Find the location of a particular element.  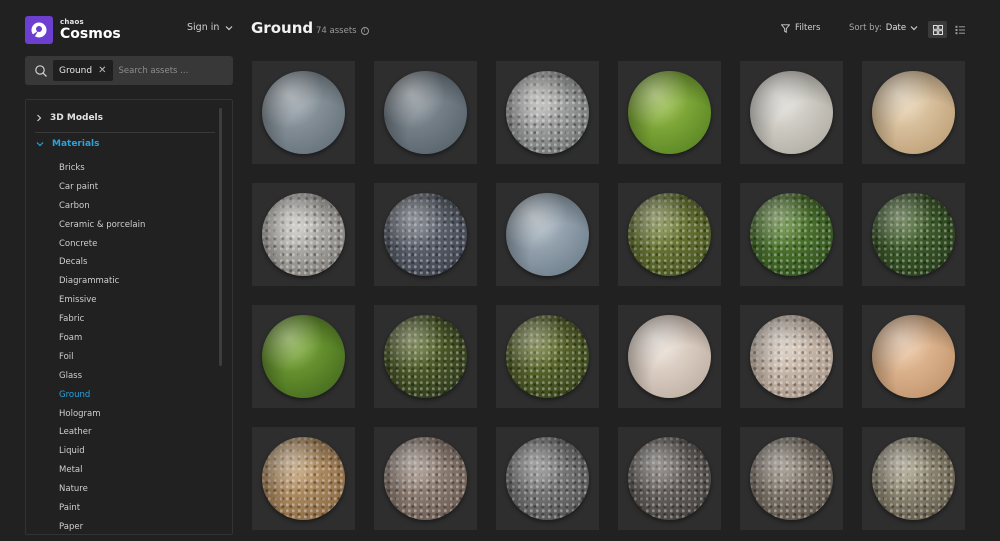

tree-subitem: Carbon is located at coordinates (102, 206).